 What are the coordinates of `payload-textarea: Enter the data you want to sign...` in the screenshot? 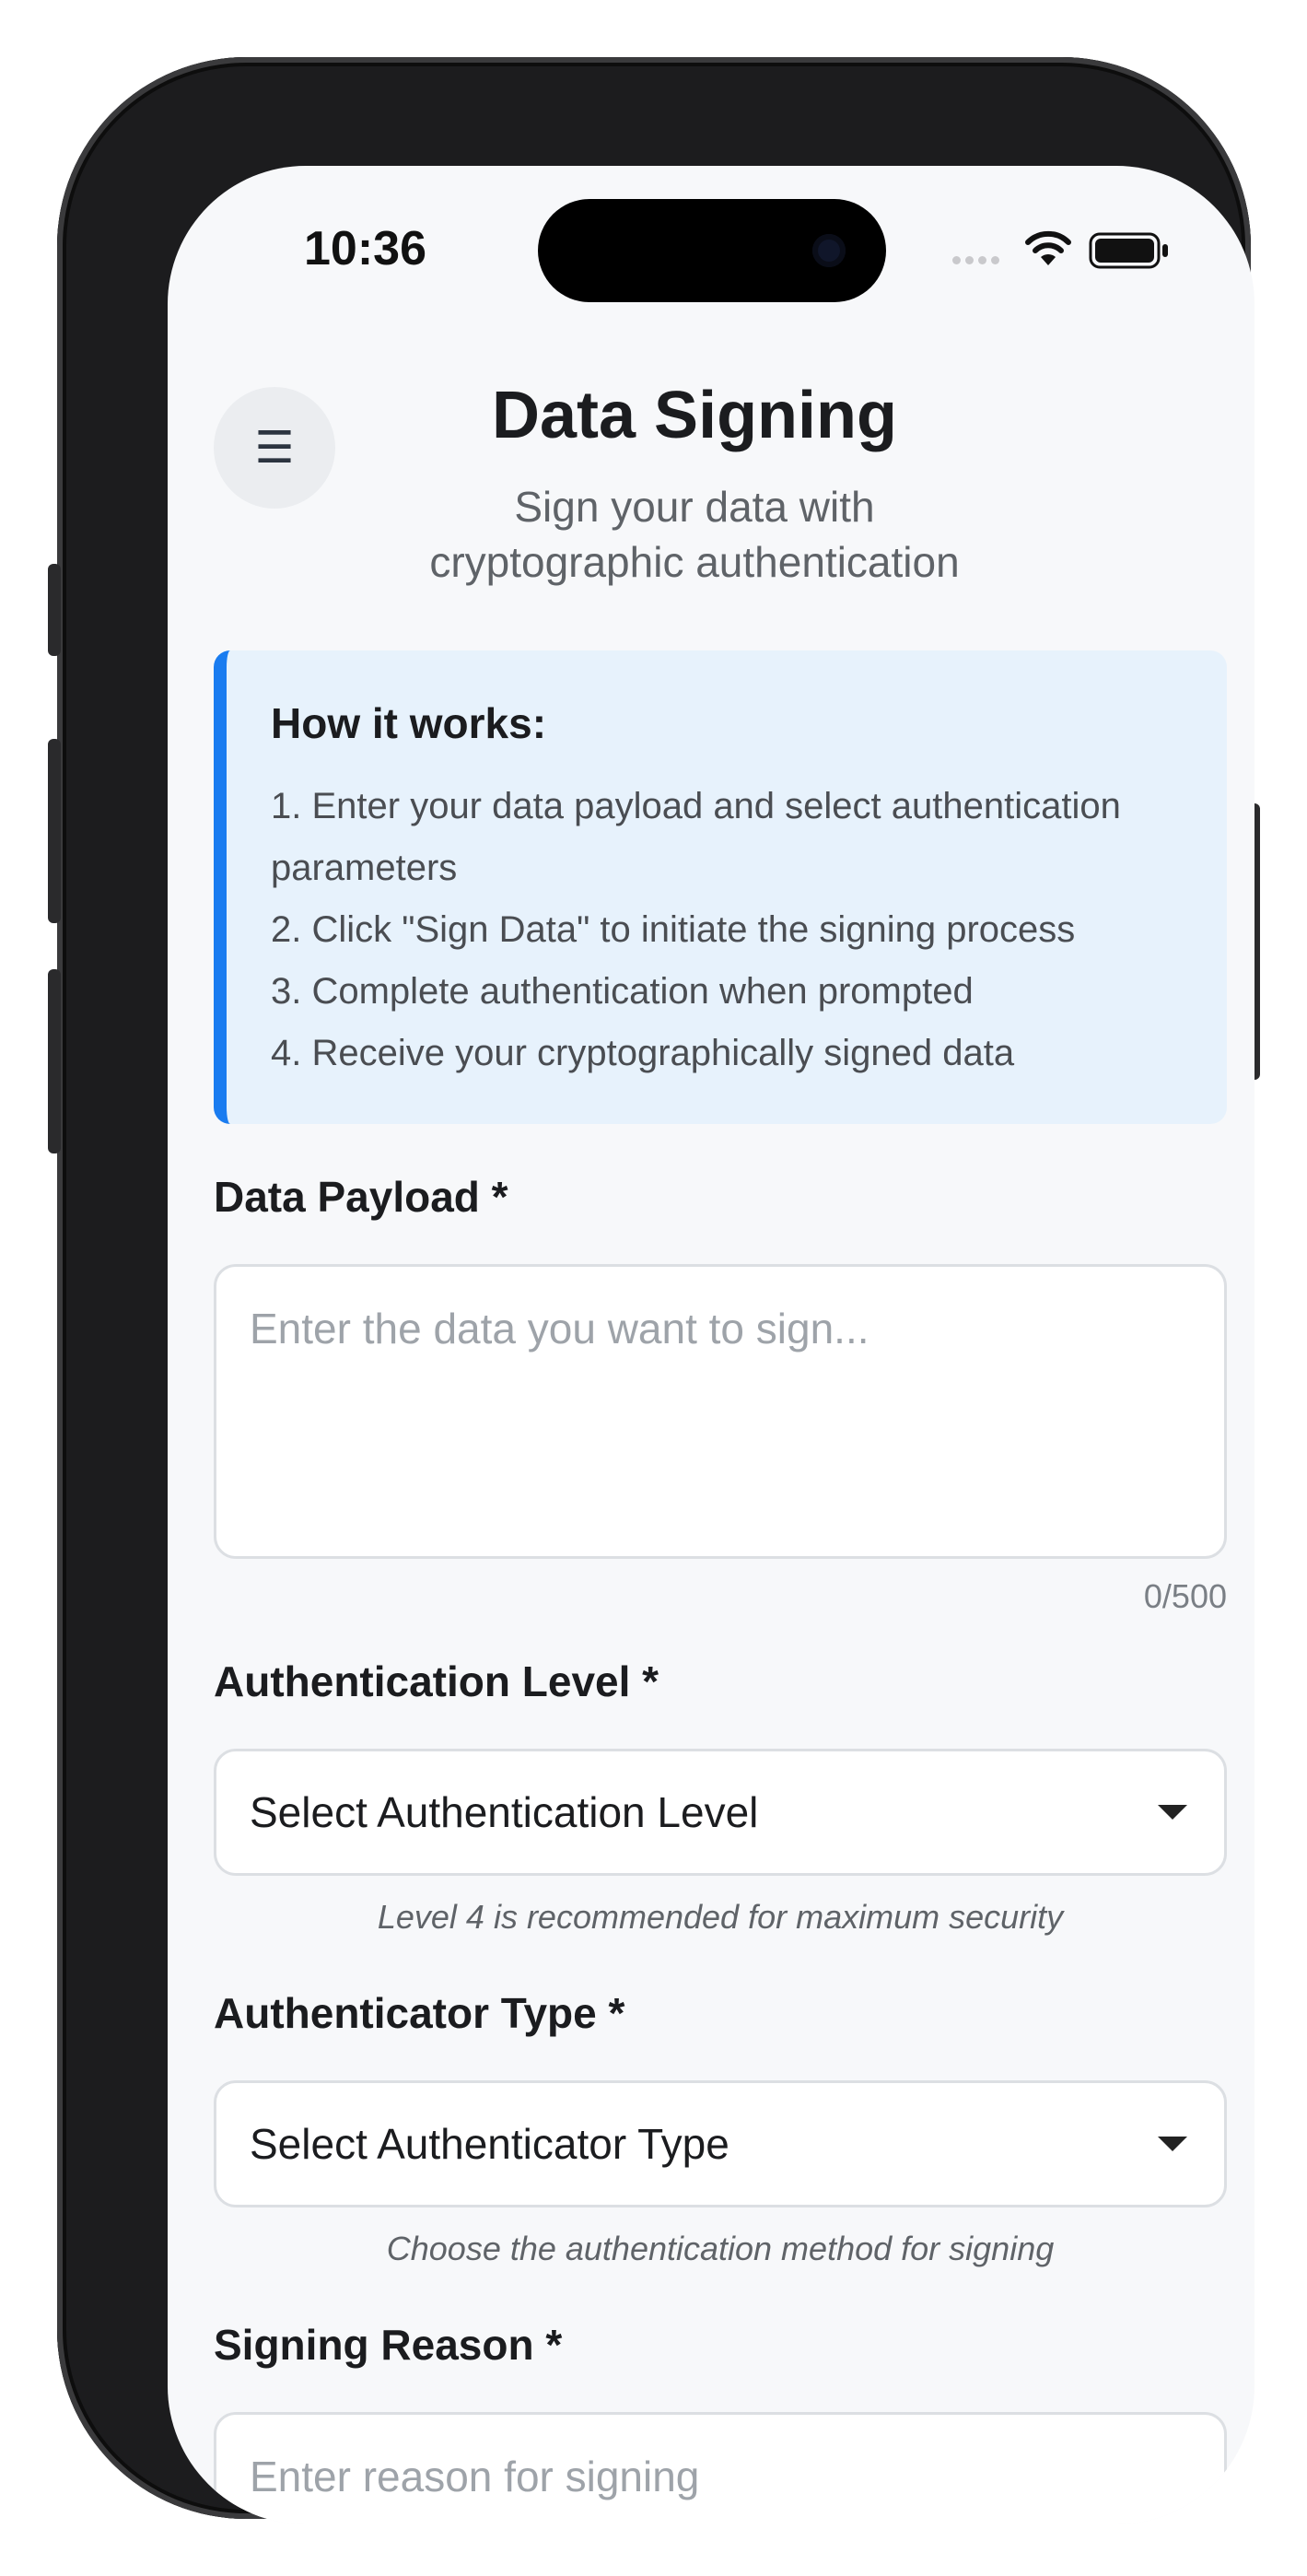 It's located at (721, 1411).